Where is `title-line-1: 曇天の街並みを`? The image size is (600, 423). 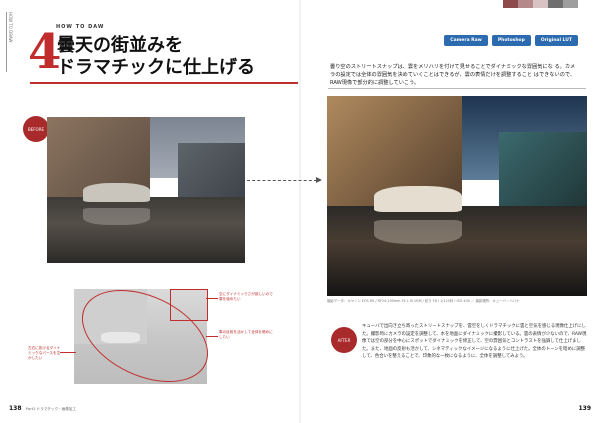
title-line-1: 曇天の街並みを is located at coordinates (156, 46).